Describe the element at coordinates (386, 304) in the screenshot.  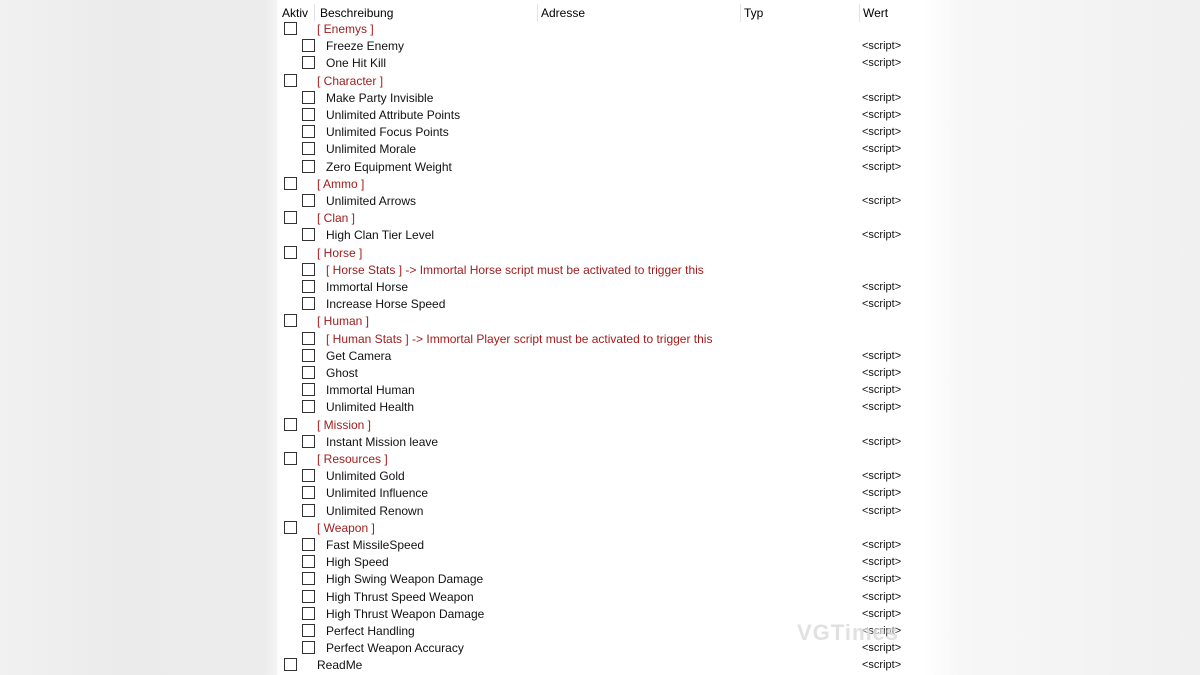
I see `row-description: Increase Horse Speed` at that location.